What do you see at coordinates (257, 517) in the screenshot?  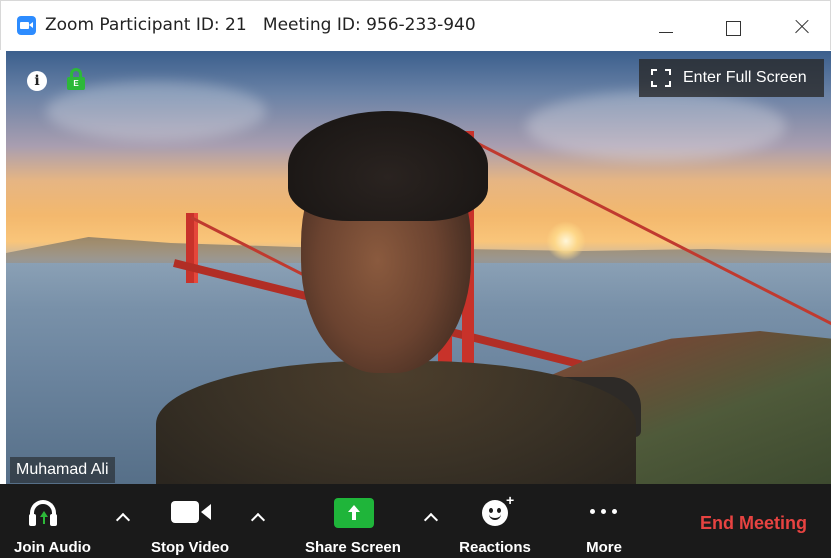 I see `video-options-caret` at bounding box center [257, 517].